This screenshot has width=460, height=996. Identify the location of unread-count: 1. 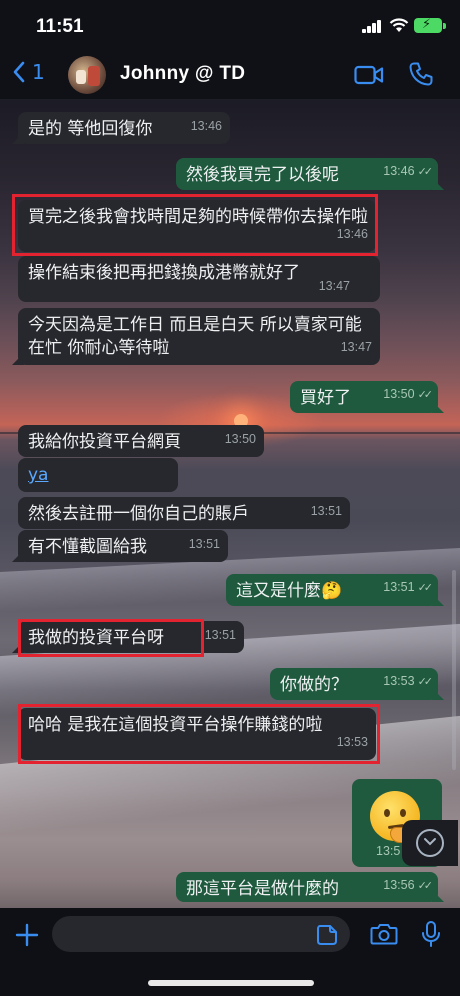
(38, 72).